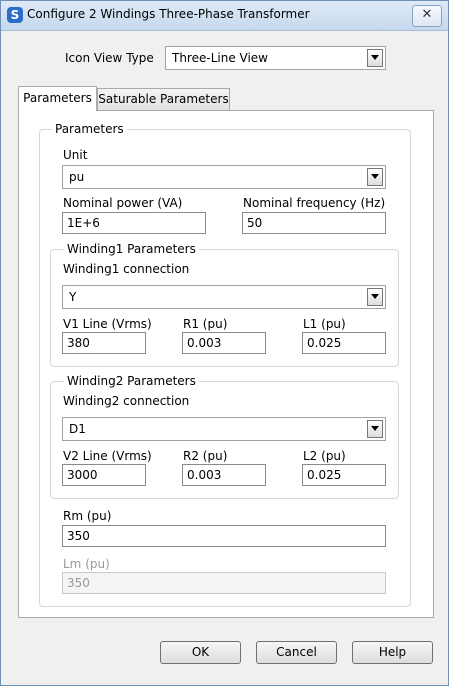 This screenshot has width=449, height=686. I want to click on cancel-button: Cancel, so click(296, 652).